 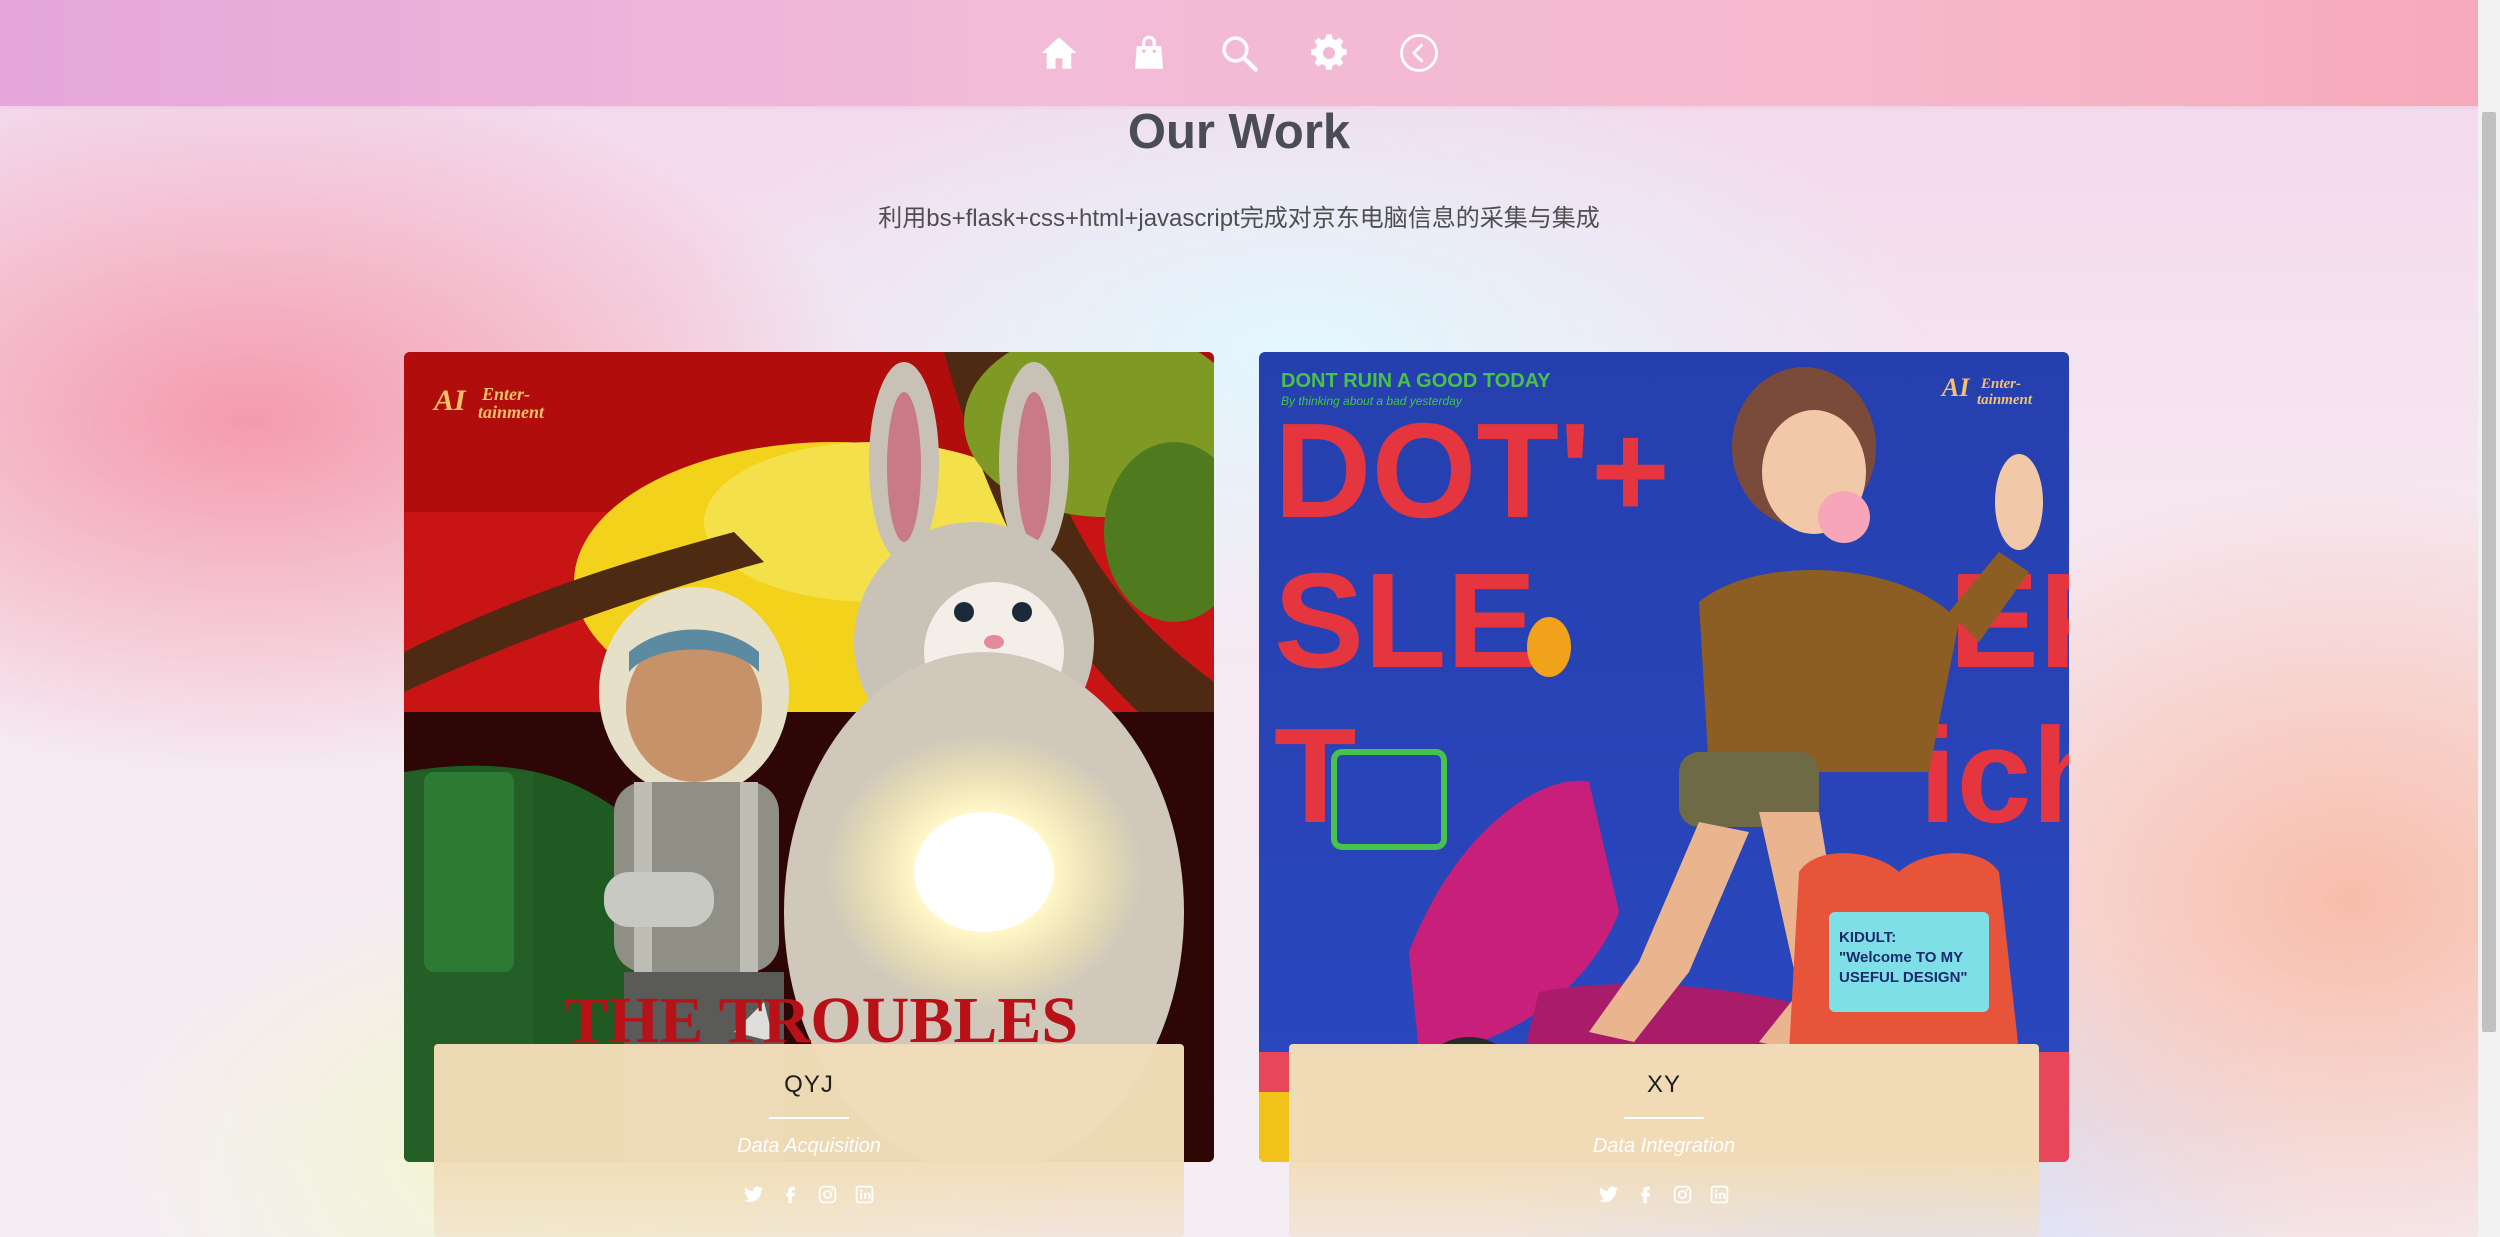 I want to click on top-navbar, so click(x=1239, y=53).